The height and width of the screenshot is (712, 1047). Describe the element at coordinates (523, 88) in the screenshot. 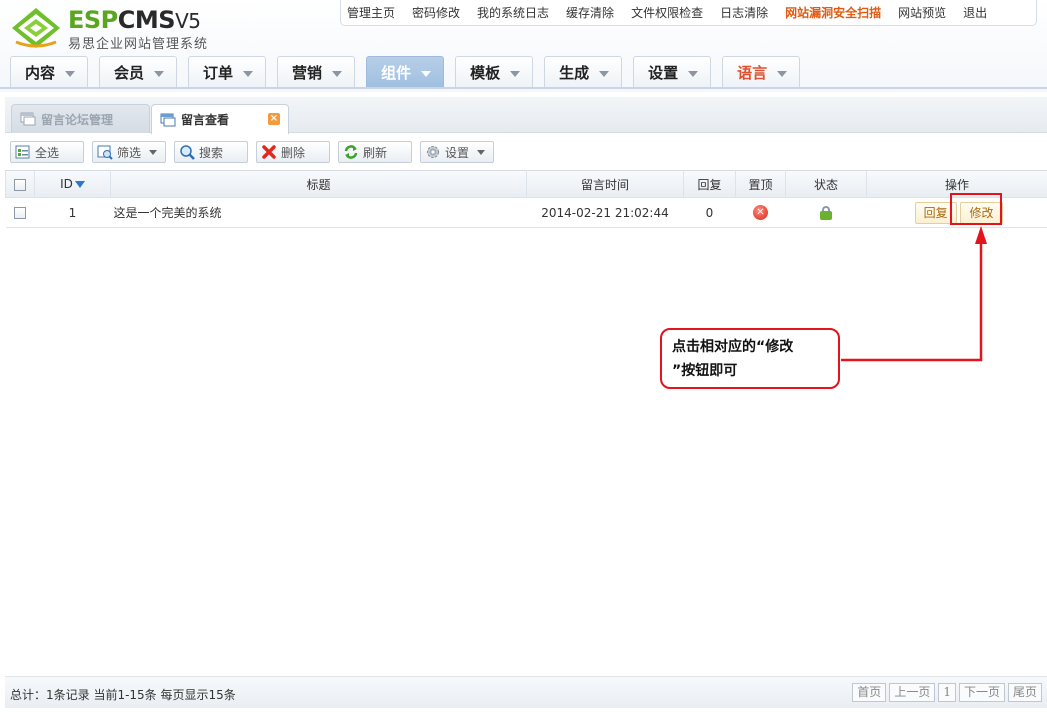

I see `menu-divider` at that location.